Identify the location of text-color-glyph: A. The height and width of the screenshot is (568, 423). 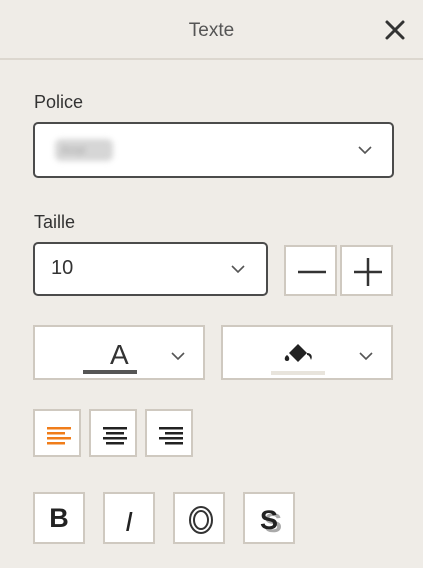
(119, 354).